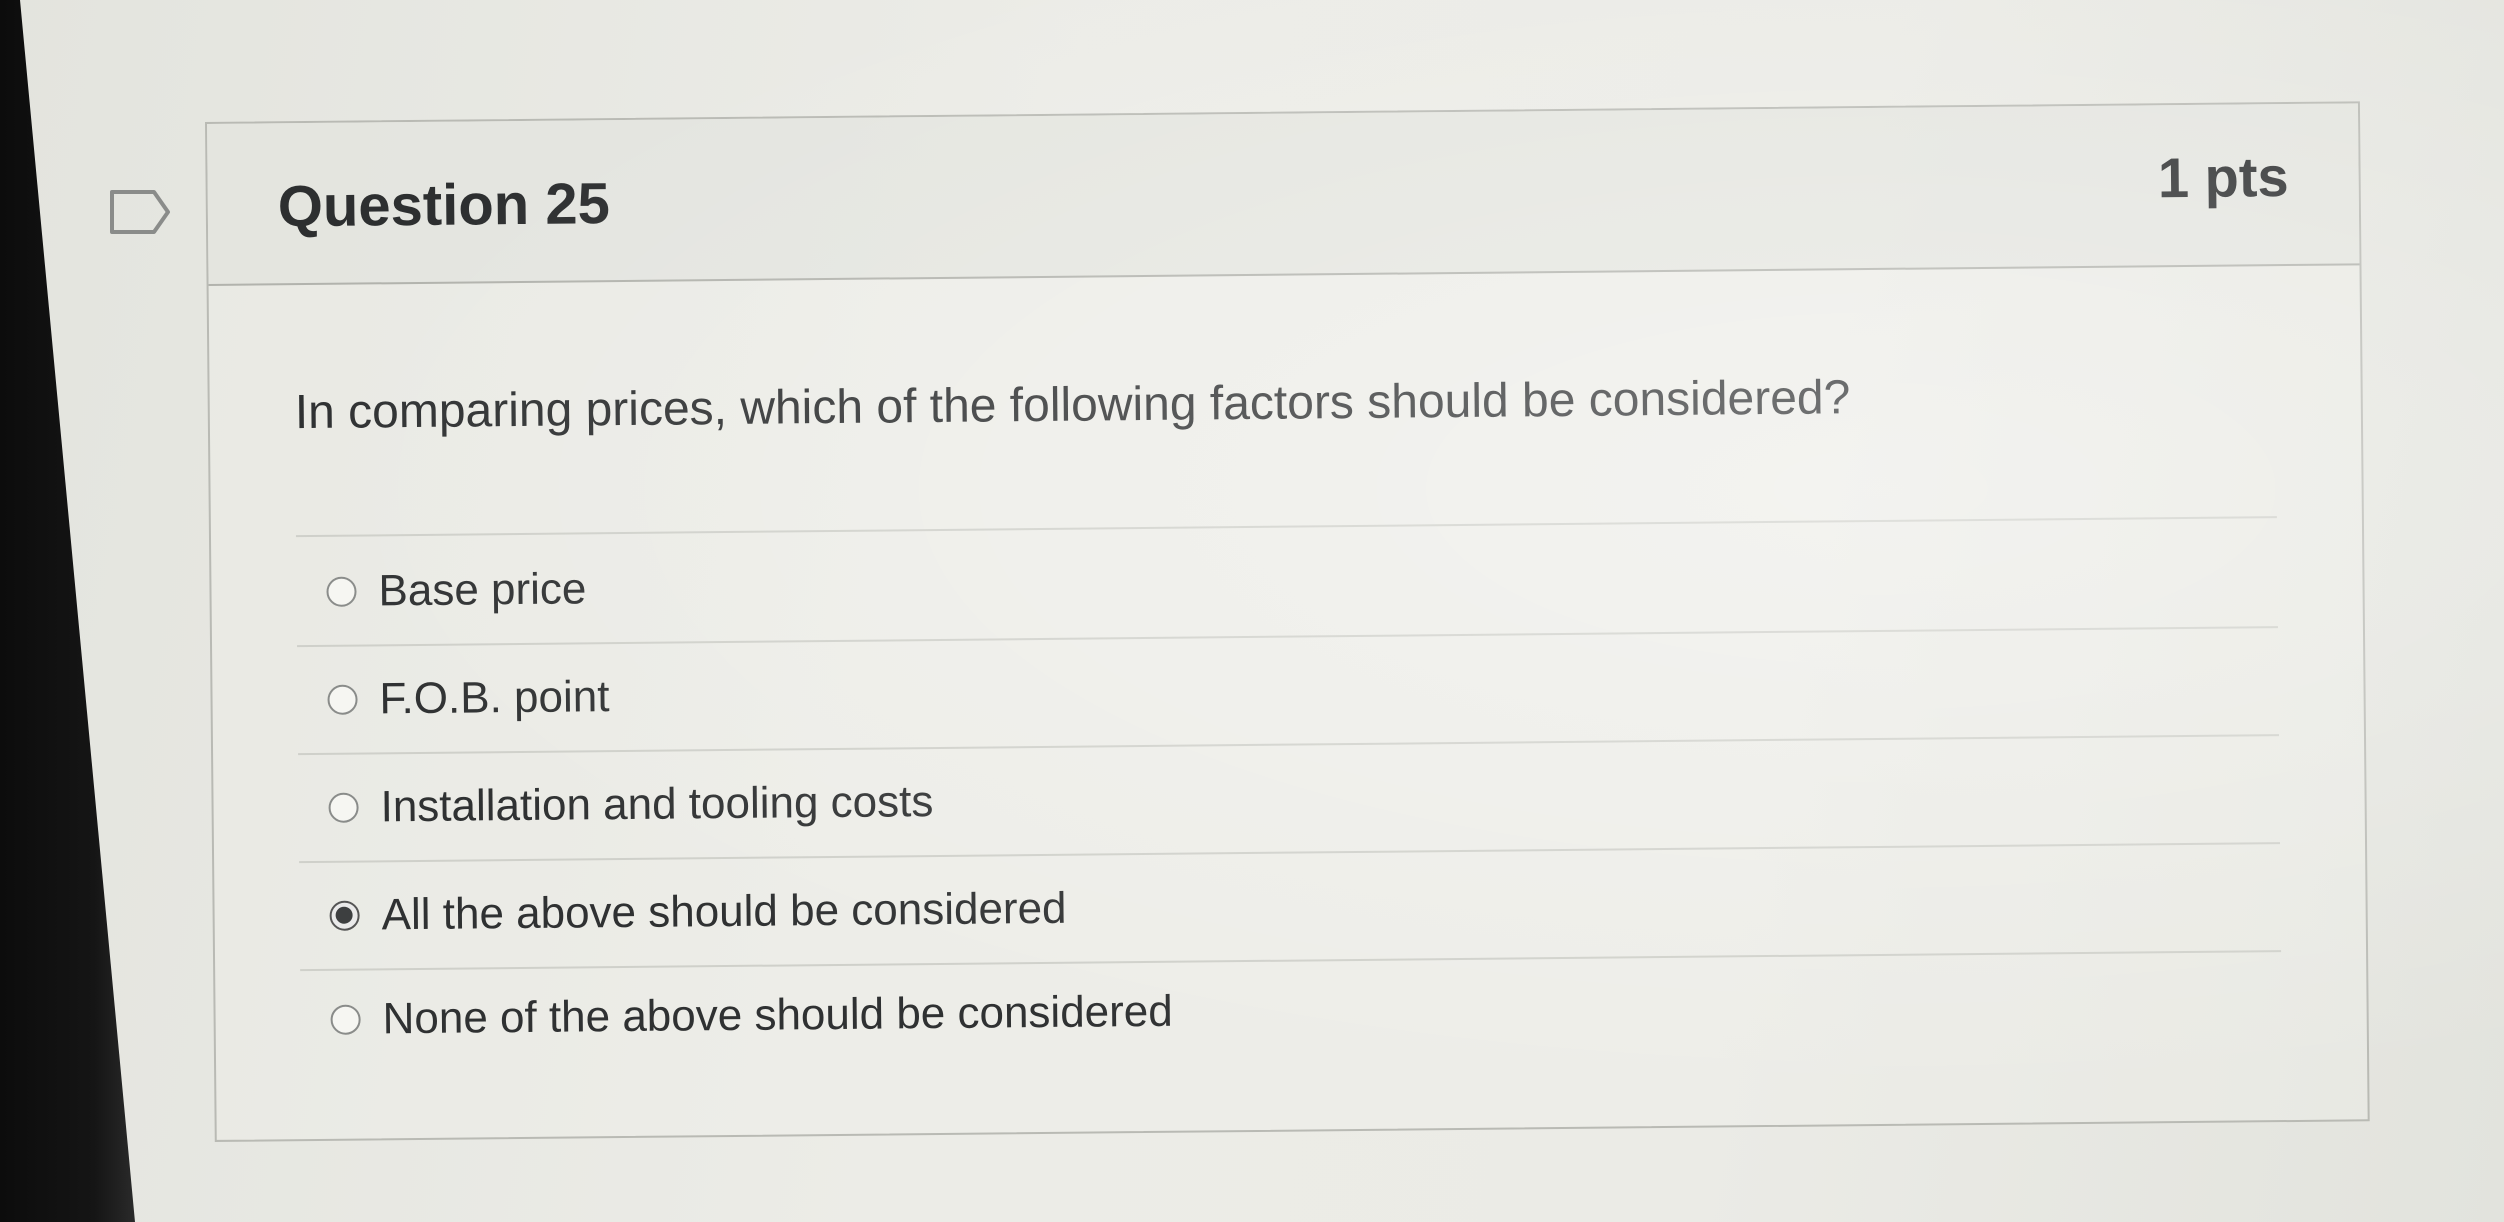 The height and width of the screenshot is (1222, 2504). Describe the element at coordinates (1305, 906) in the screenshot. I see `answer-option-all-above: All the above should be considered` at that location.